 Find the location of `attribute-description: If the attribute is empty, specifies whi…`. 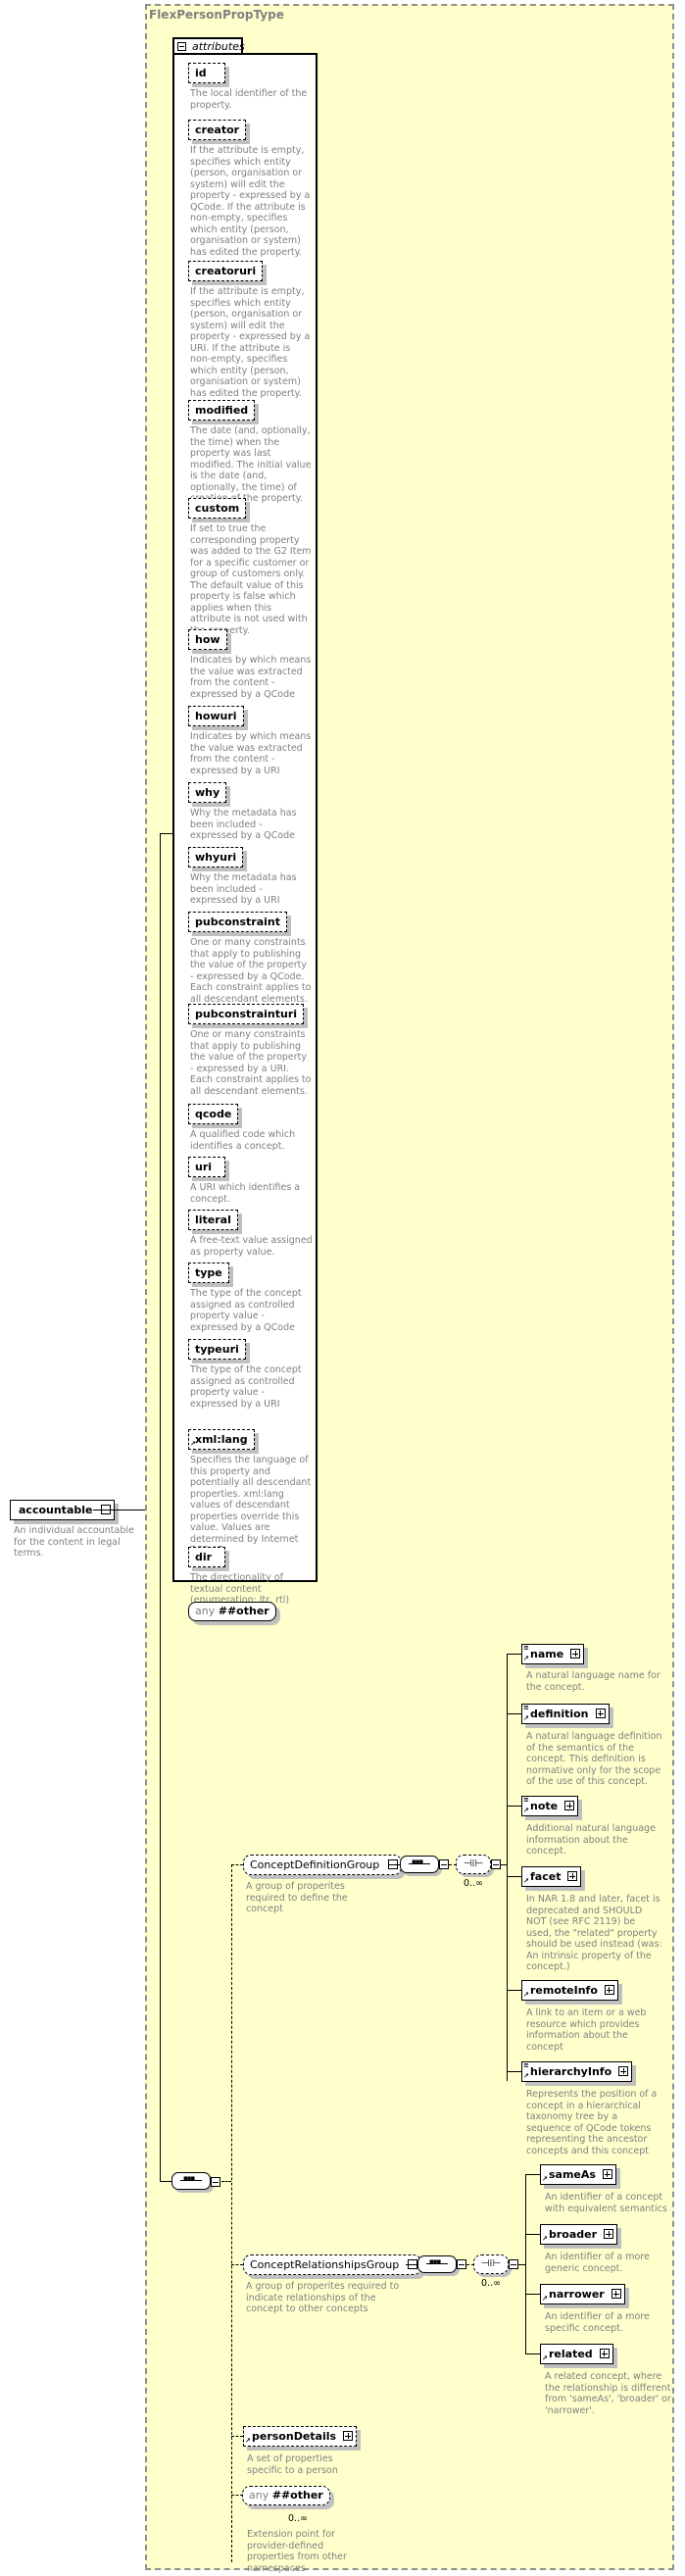

attribute-description: If the attribute is empty, specifies whi… is located at coordinates (250, 201).